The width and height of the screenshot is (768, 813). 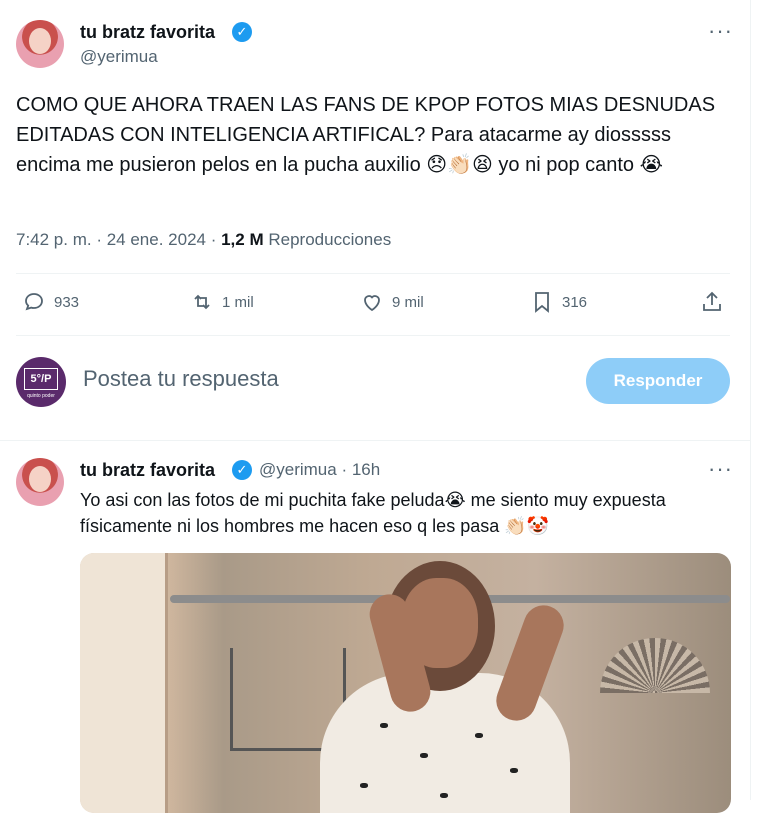 What do you see at coordinates (67, 302) in the screenshot?
I see `reply-count: 933` at bounding box center [67, 302].